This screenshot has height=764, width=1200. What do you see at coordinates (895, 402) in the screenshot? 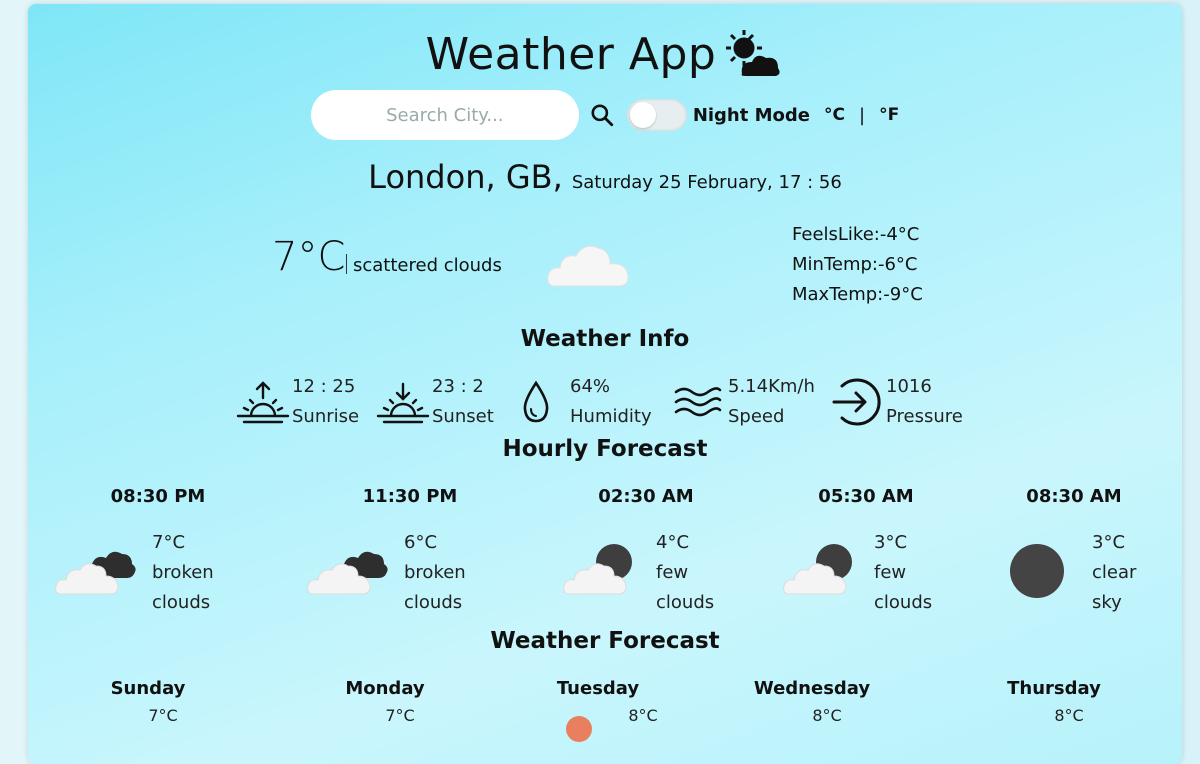
I see `info-pressure: 1016 Pressure` at bounding box center [895, 402].